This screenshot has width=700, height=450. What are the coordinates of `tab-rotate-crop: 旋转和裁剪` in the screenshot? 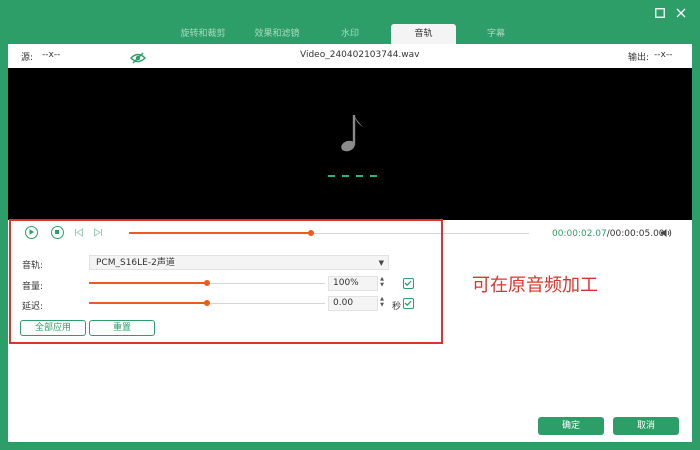 It's located at (203, 34).